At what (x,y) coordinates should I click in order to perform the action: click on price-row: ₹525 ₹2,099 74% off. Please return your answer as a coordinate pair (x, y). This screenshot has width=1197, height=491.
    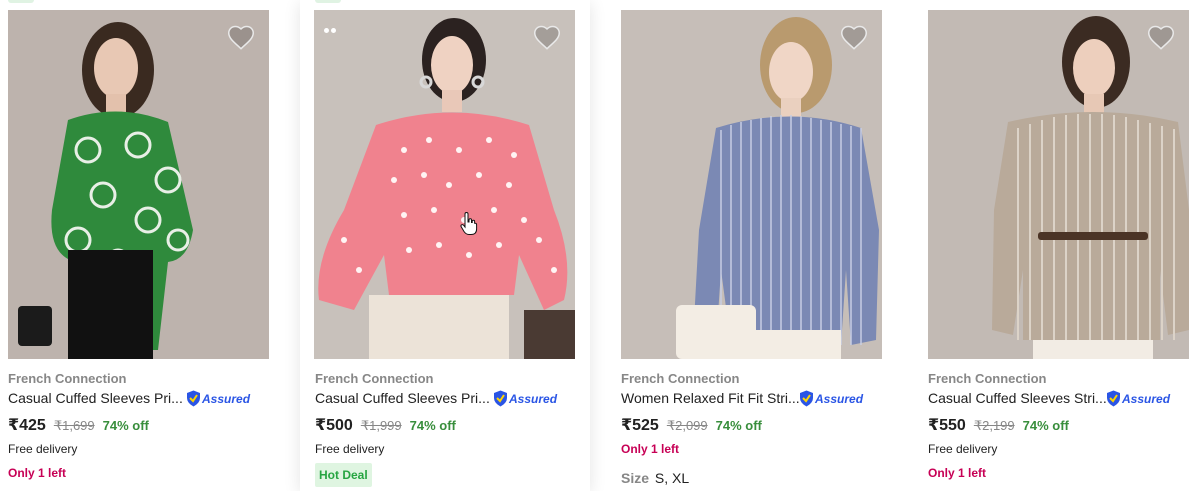
    Looking at the image, I should click on (691, 425).